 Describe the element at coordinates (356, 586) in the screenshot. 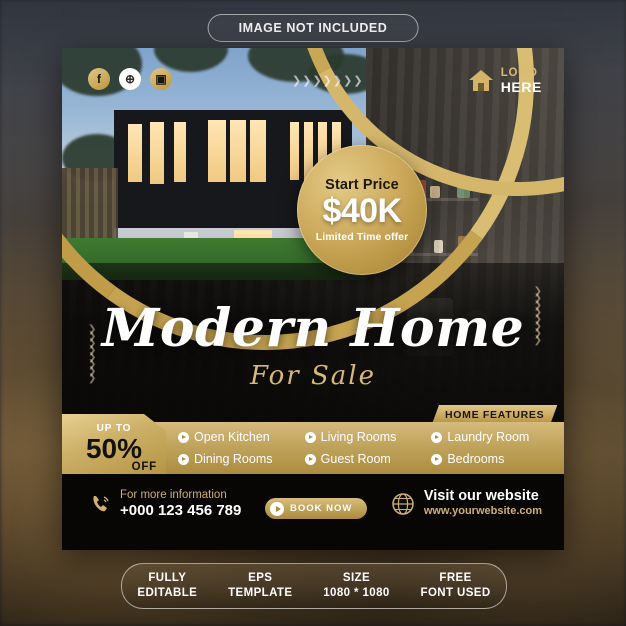

I see `footer-item: SIZE 1080 * 1080` at that location.